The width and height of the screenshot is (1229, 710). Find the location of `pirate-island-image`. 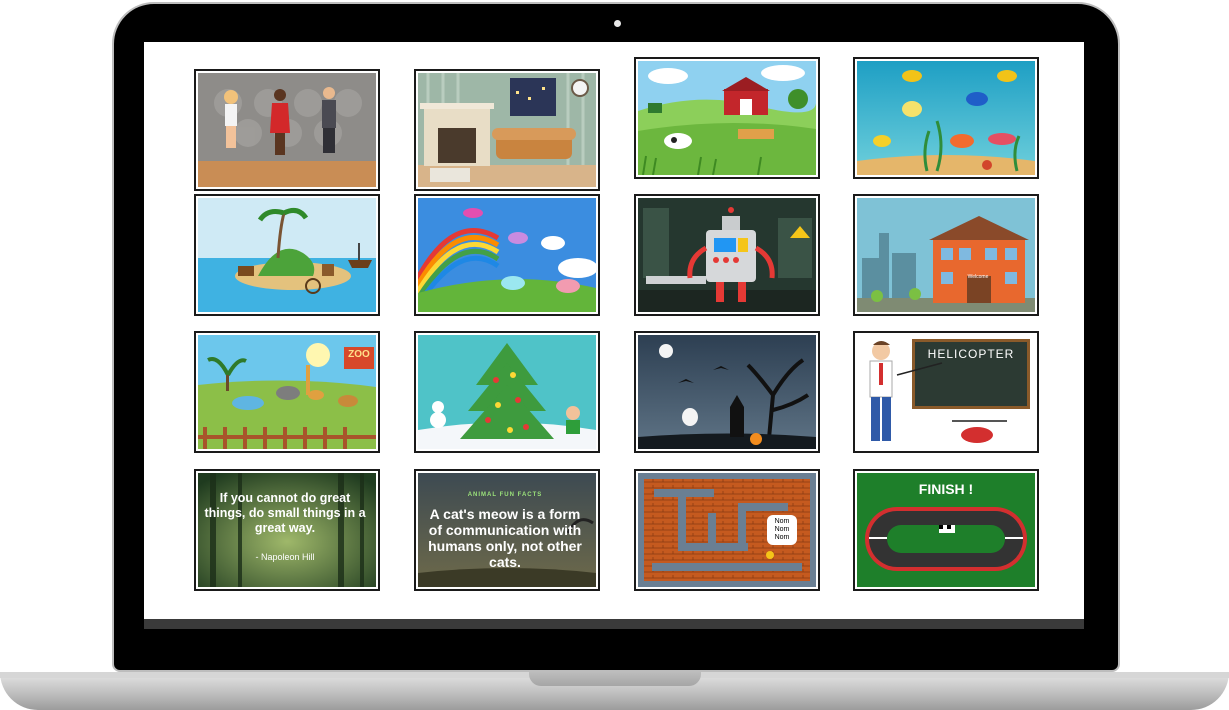

pirate-island-image is located at coordinates (287, 255).